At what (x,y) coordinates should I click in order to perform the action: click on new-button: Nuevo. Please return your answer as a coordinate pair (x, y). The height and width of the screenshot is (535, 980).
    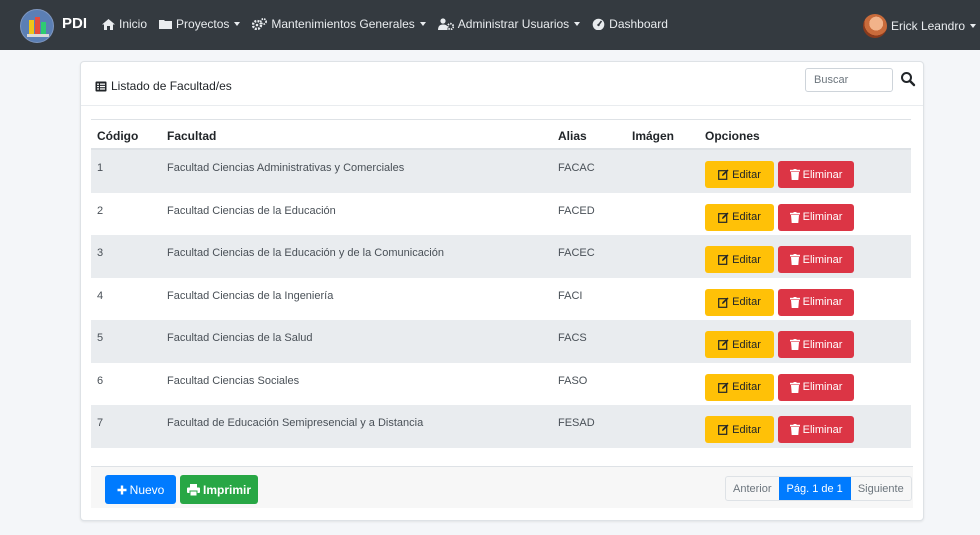
    Looking at the image, I should click on (140, 489).